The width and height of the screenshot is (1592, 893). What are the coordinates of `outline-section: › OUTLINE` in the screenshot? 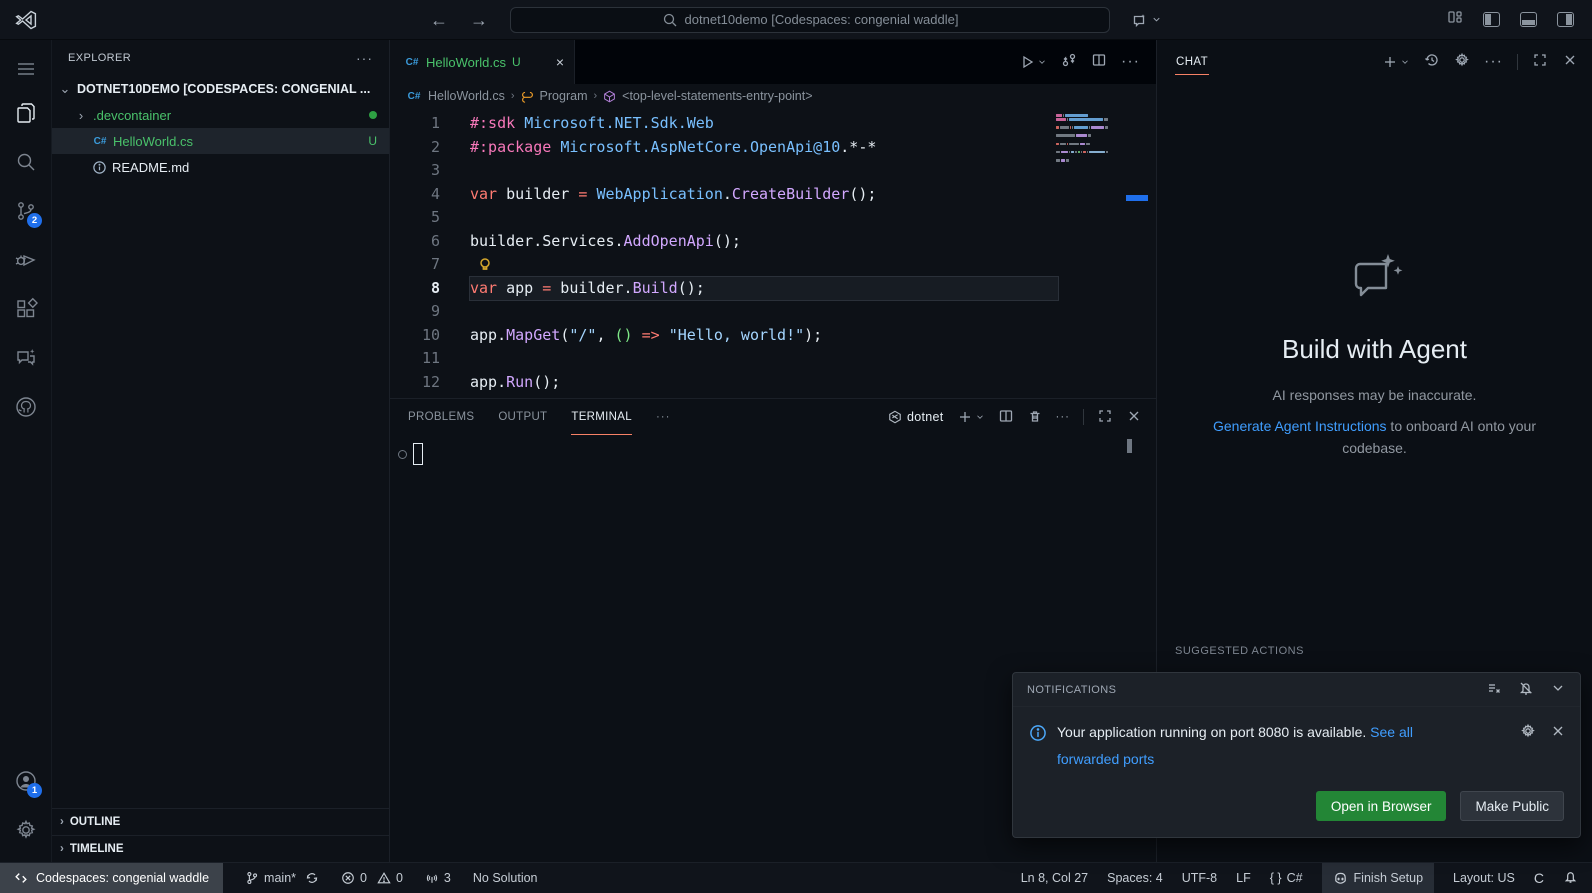 It's located at (220, 821).